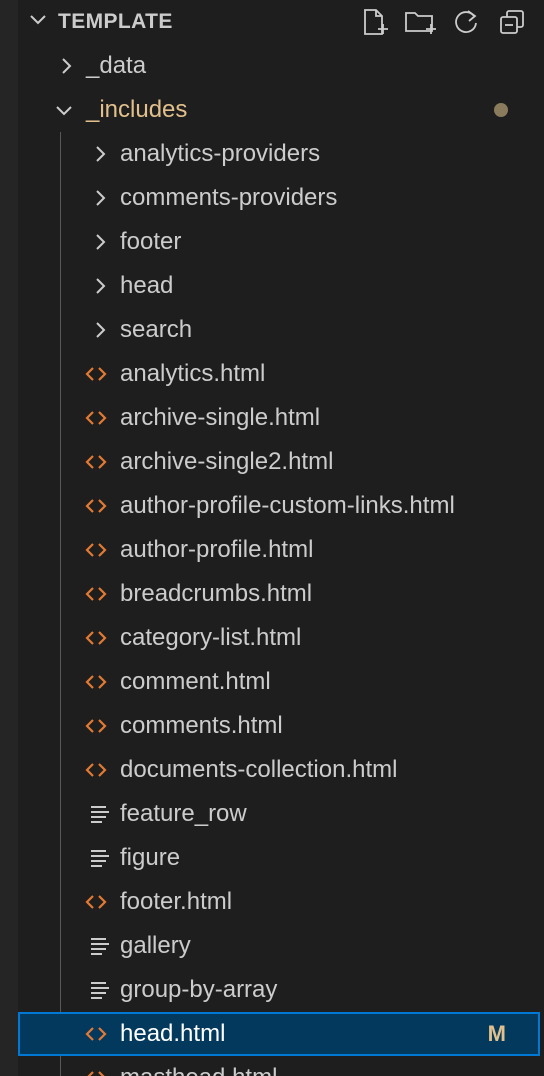  What do you see at coordinates (281, 814) in the screenshot?
I see `tree-file-feature-row: feature_row` at bounding box center [281, 814].